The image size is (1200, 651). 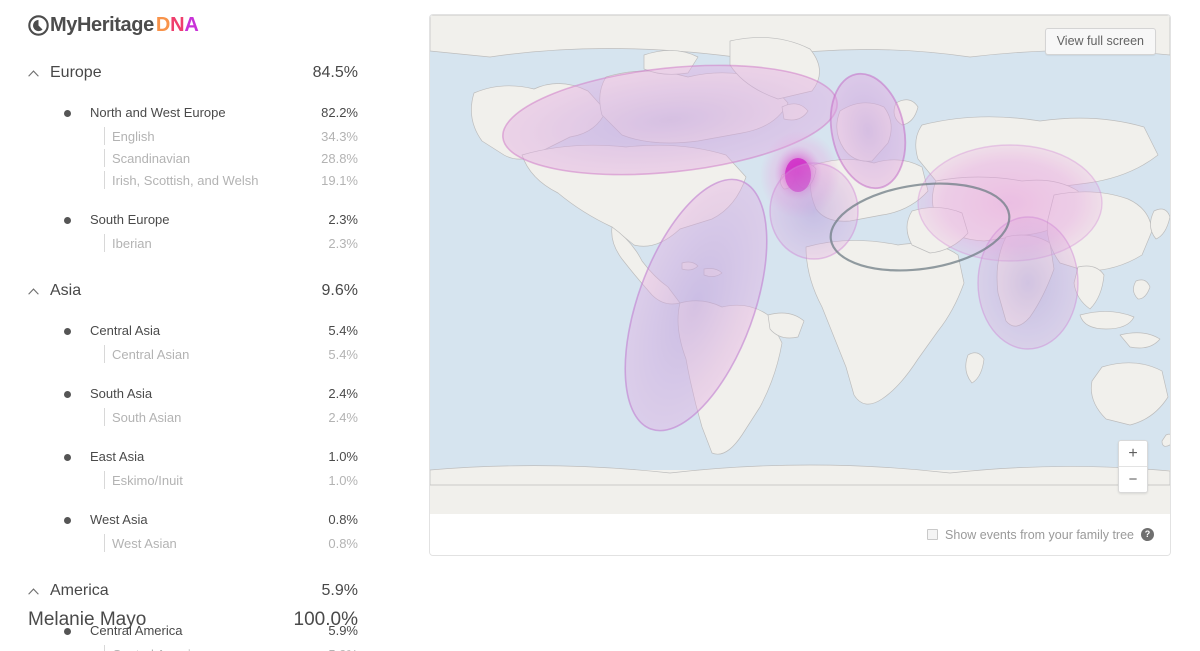 I want to click on logo-letter-n: N, so click(x=177, y=24).